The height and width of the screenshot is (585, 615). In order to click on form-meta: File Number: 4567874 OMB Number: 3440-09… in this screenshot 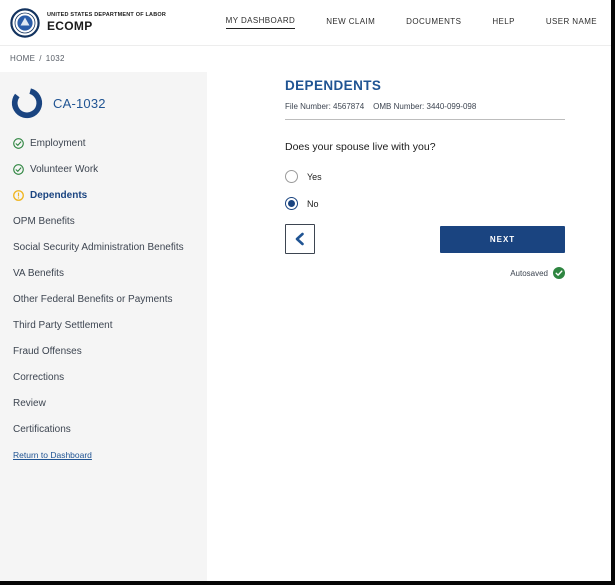, I will do `click(425, 111)`.